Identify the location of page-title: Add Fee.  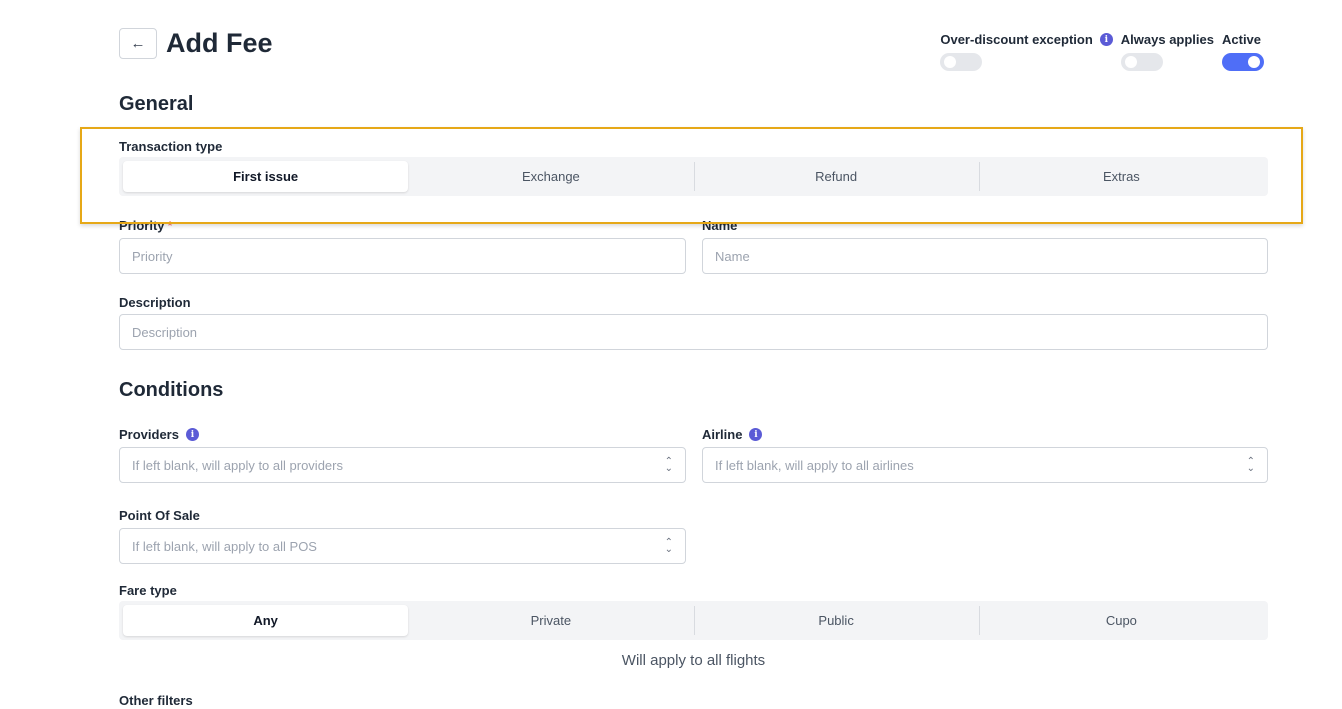
(219, 43).